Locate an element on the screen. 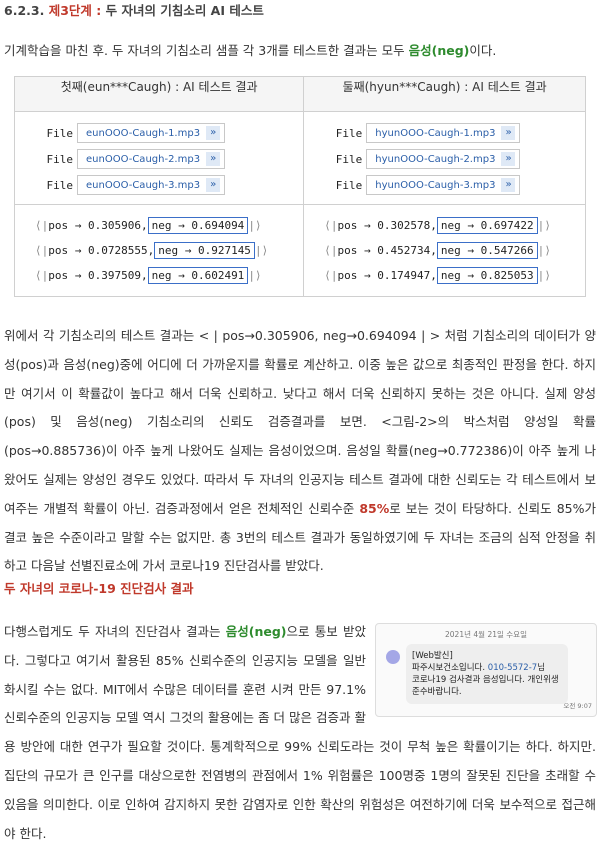 This screenshot has width=600, height=848. file-input-box: hyunOOO-Caugh-2.mp3 » is located at coordinates (443, 159).